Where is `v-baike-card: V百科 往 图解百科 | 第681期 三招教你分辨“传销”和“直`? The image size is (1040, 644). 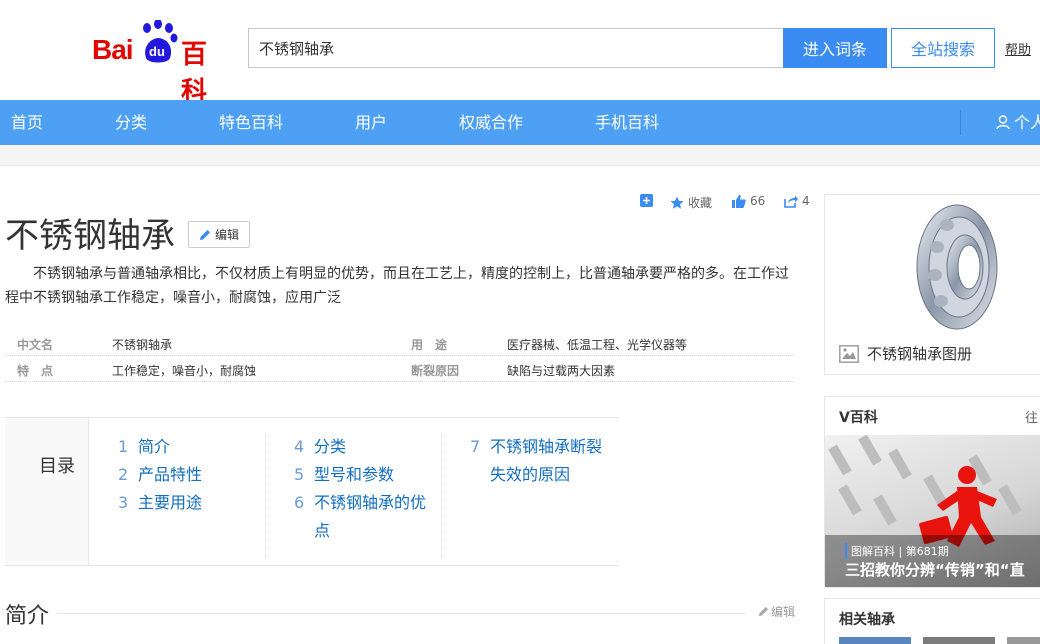 v-baike-card: V百科 往 图解百科 | 第681期 三招教你分辨“传销”和“直 is located at coordinates (932, 492).